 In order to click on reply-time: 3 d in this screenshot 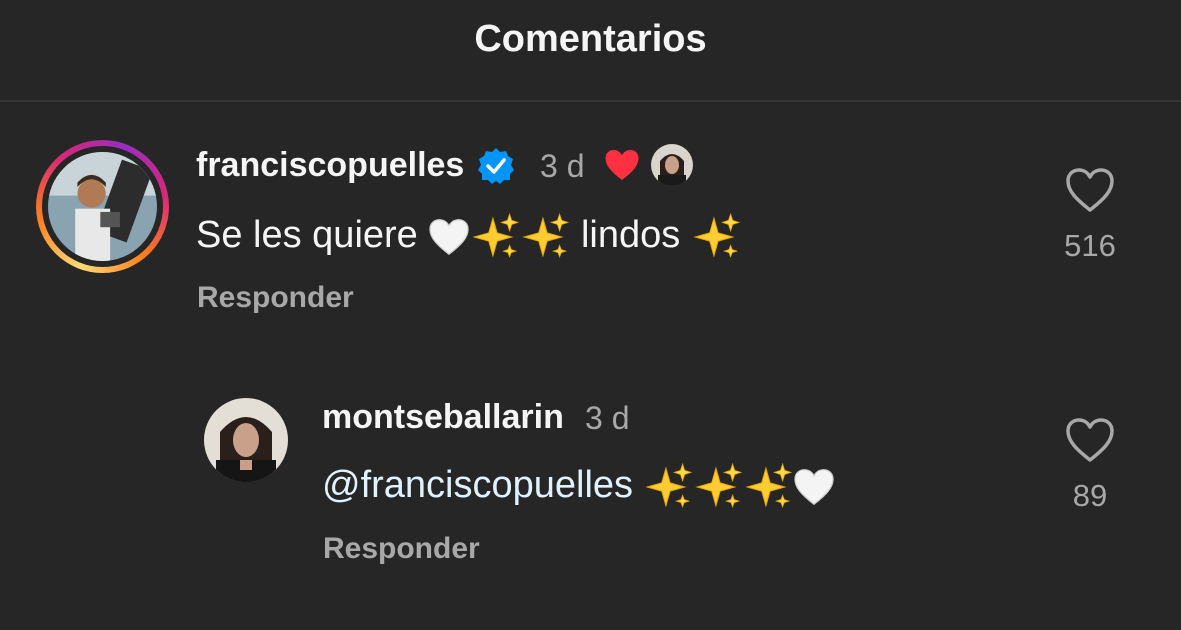, I will do `click(607, 418)`.